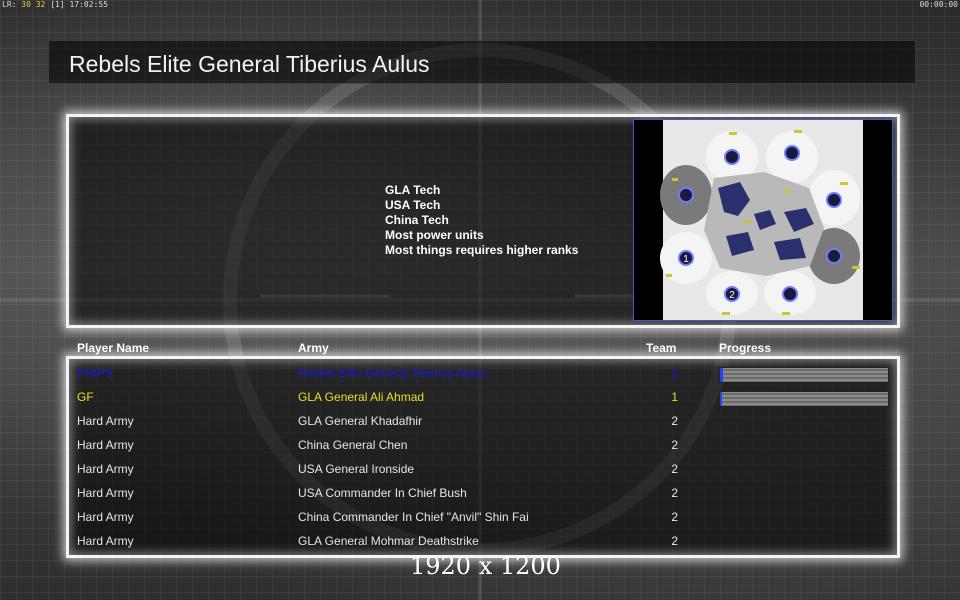  What do you see at coordinates (745, 348) in the screenshot?
I see `header-progress: Progress` at bounding box center [745, 348].